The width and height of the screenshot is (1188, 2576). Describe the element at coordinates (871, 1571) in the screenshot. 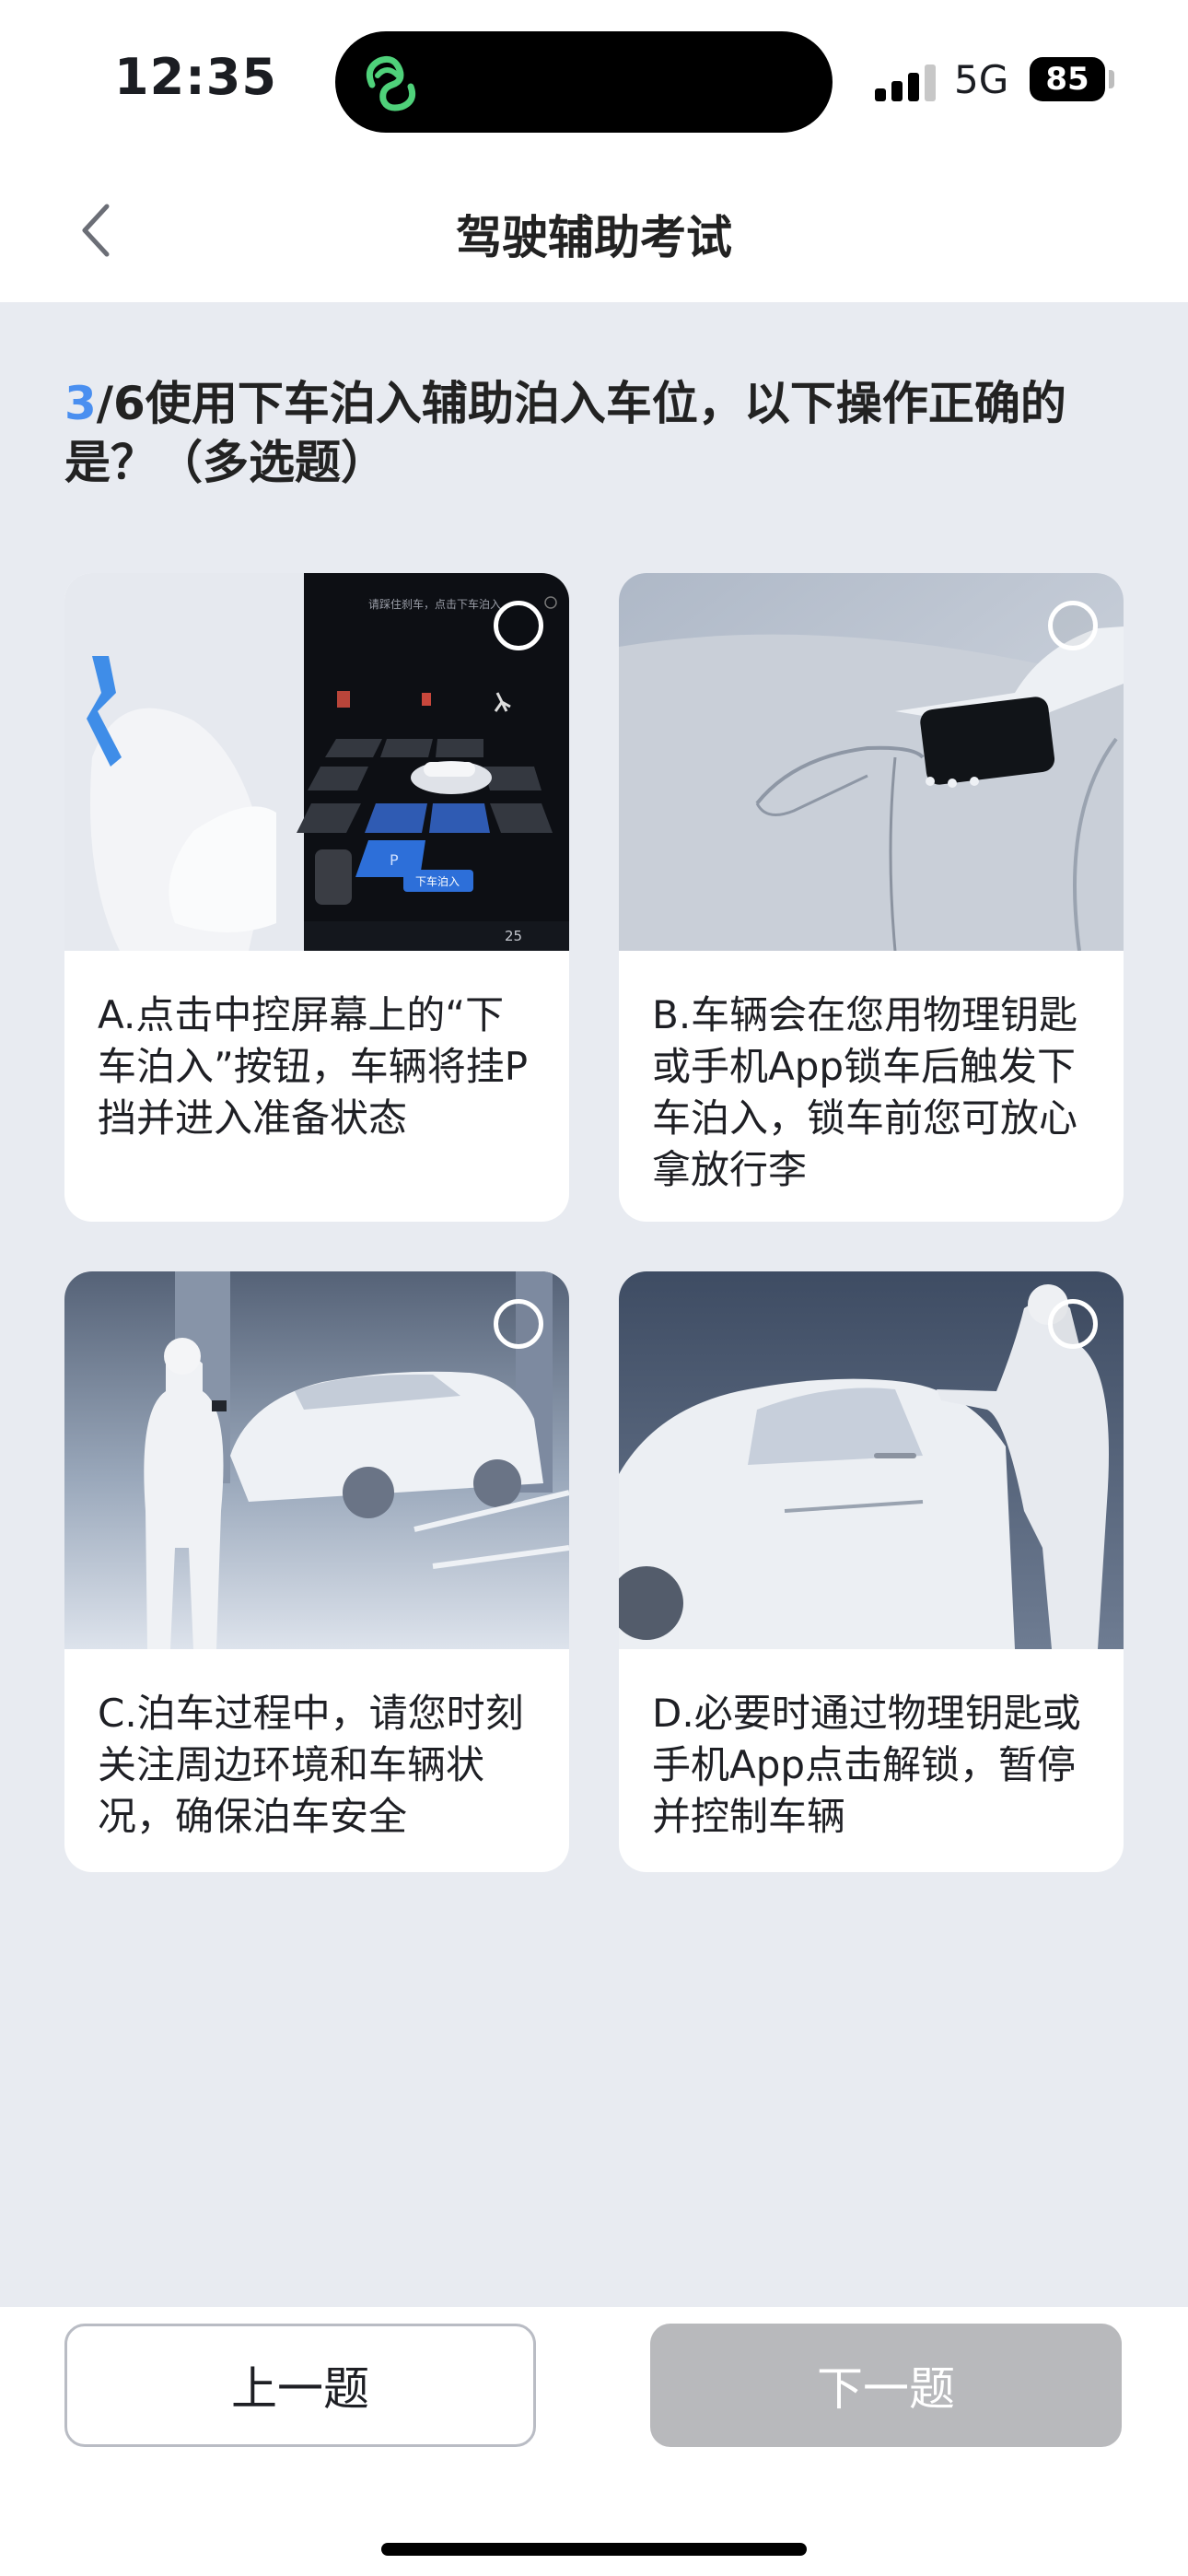

I see `option-card-d: D.必要时通过物理钥匙或手机App点击解锁，暂停并控制车辆` at that location.